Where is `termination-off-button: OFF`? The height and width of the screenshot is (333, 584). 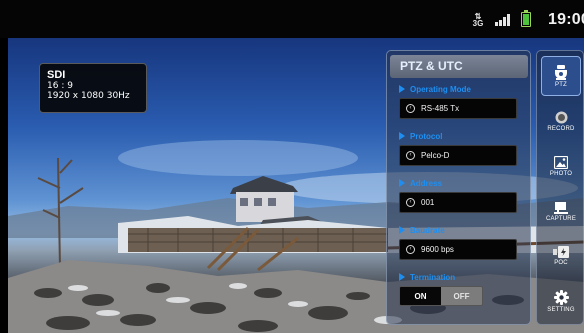 termination-off-button: OFF is located at coordinates (461, 296).